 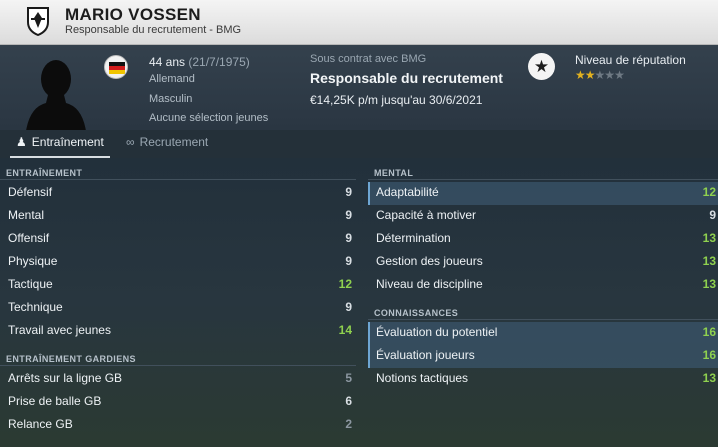 I want to click on attribute-label: Niveau de discipline, so click(x=429, y=284).